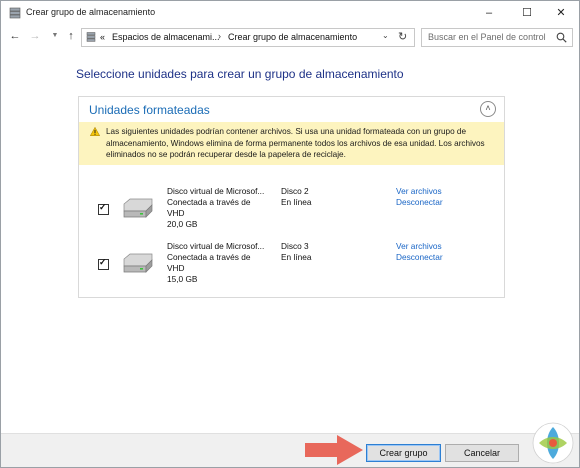 The image size is (580, 468). I want to click on minimize-button: –, so click(489, 13).